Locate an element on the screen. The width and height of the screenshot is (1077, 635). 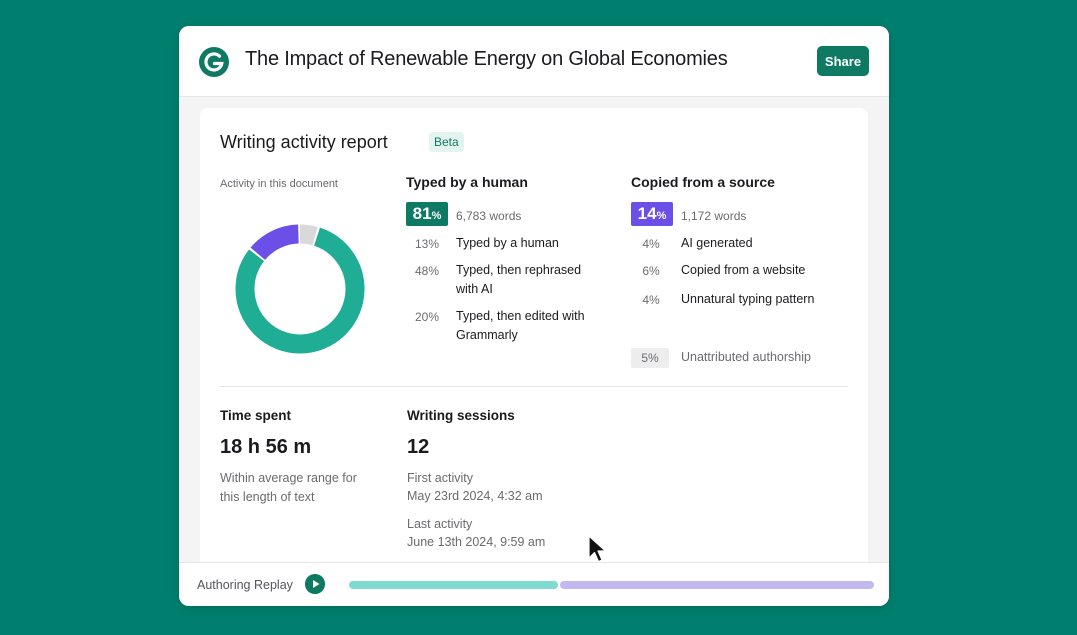
copied-word-count: 1,172 words is located at coordinates (714, 216).